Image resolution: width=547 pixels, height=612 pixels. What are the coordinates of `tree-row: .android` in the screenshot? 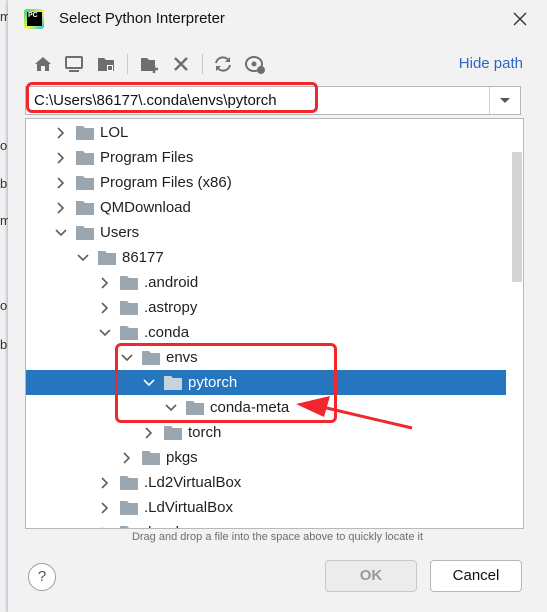 It's located at (266, 282).